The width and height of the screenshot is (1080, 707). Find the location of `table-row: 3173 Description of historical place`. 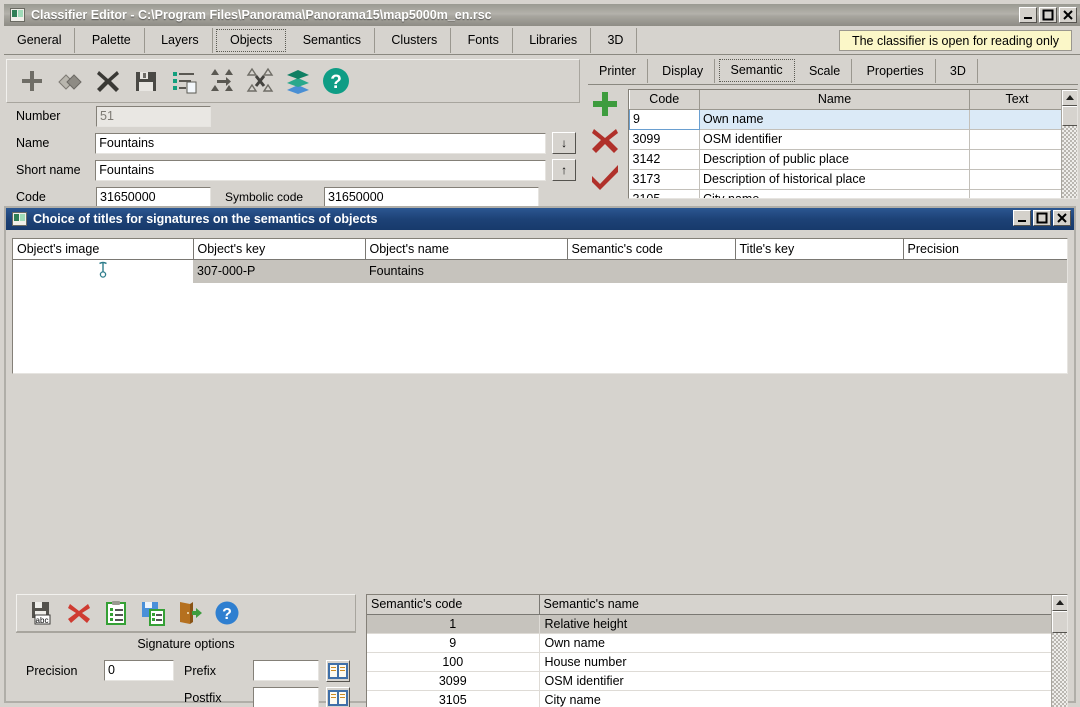

table-row: 3173 Description of historical place is located at coordinates (847, 179).